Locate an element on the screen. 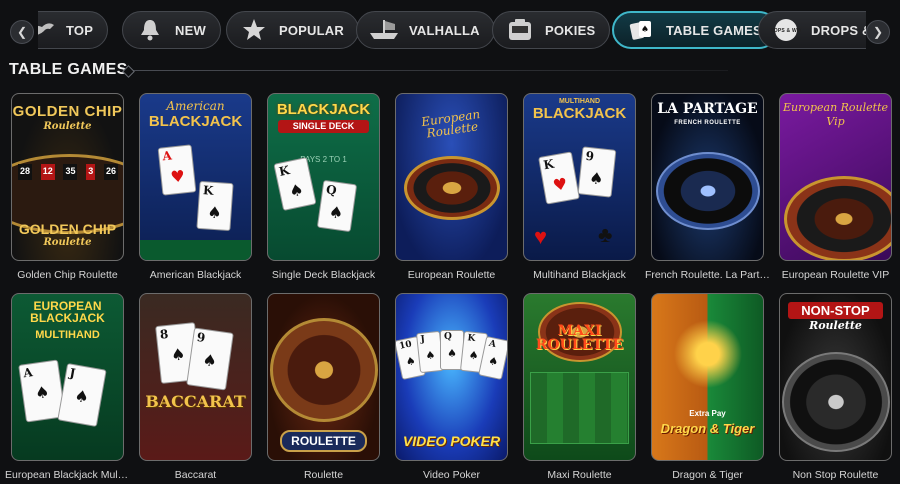  drops-wins-icon: DROPS & WINS is located at coordinates (786, 30).